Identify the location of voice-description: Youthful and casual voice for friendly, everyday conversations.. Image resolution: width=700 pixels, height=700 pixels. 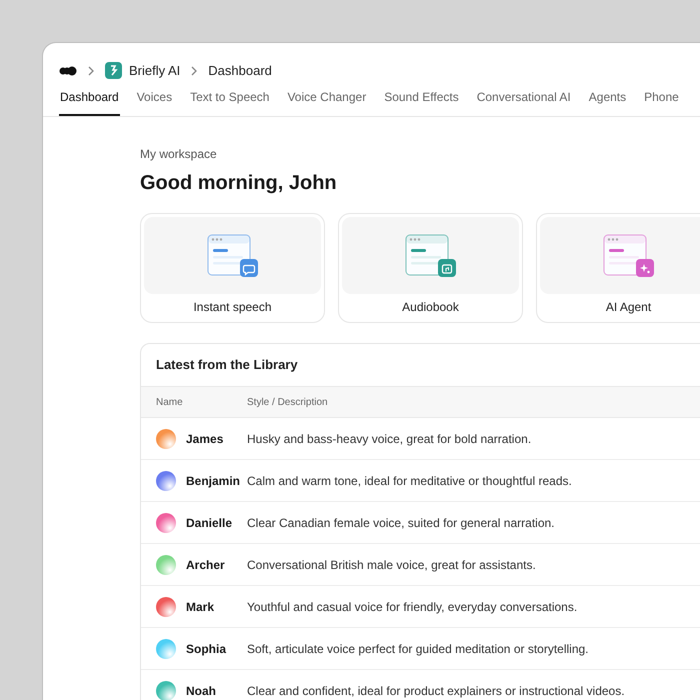
(412, 607).